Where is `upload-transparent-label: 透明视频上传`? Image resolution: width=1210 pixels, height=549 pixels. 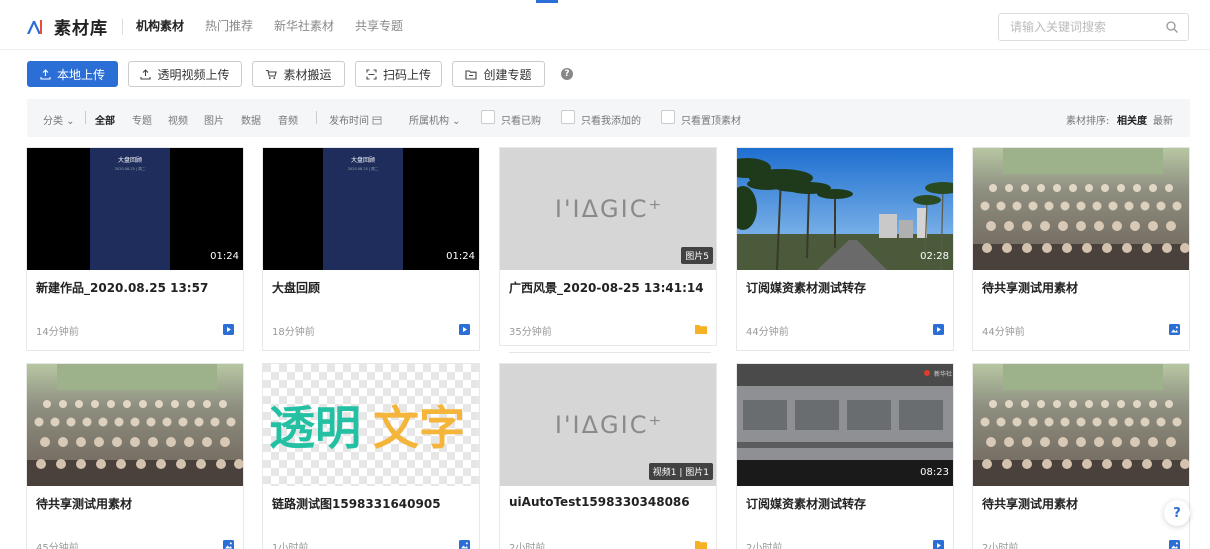
upload-transparent-label: 透明视频上传 is located at coordinates (193, 74).